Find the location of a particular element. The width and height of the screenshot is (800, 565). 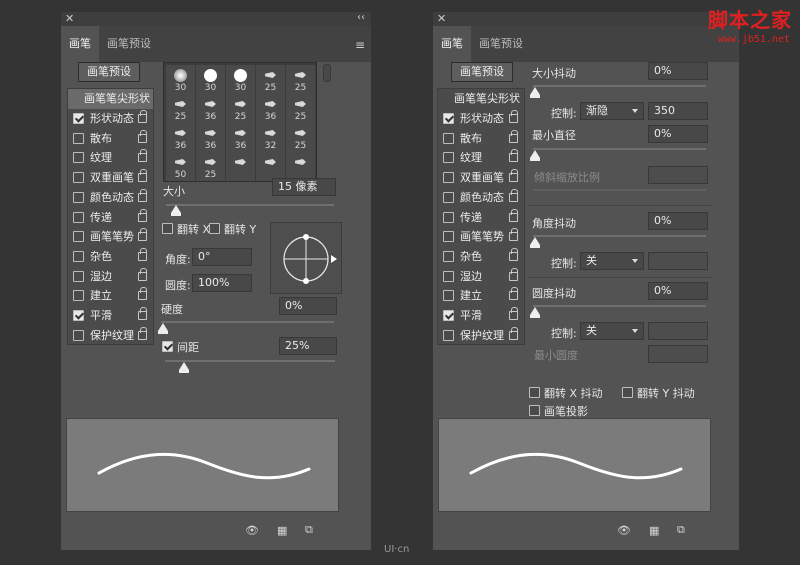

angle-field: 0° is located at coordinates (222, 257).